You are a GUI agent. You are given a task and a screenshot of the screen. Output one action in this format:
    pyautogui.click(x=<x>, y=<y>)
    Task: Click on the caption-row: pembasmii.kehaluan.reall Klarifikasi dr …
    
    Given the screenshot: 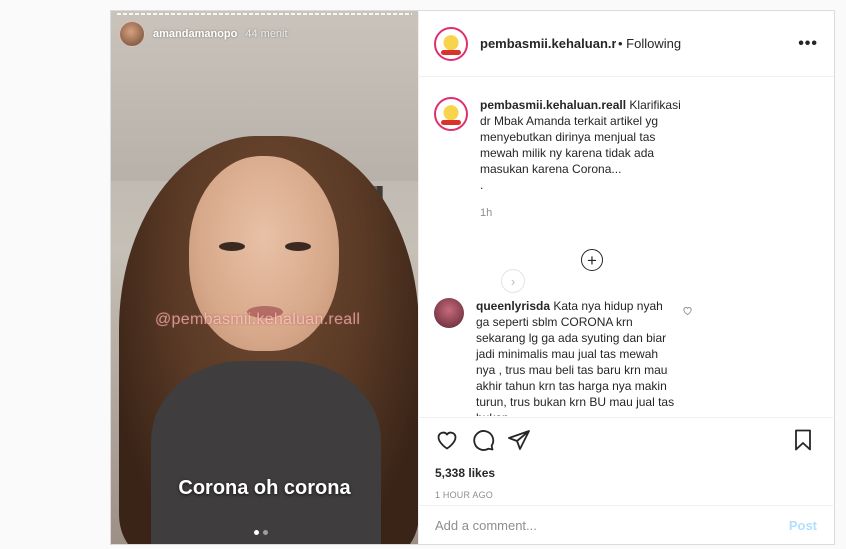 What is the action you would take?
    pyautogui.click(x=562, y=159)
    